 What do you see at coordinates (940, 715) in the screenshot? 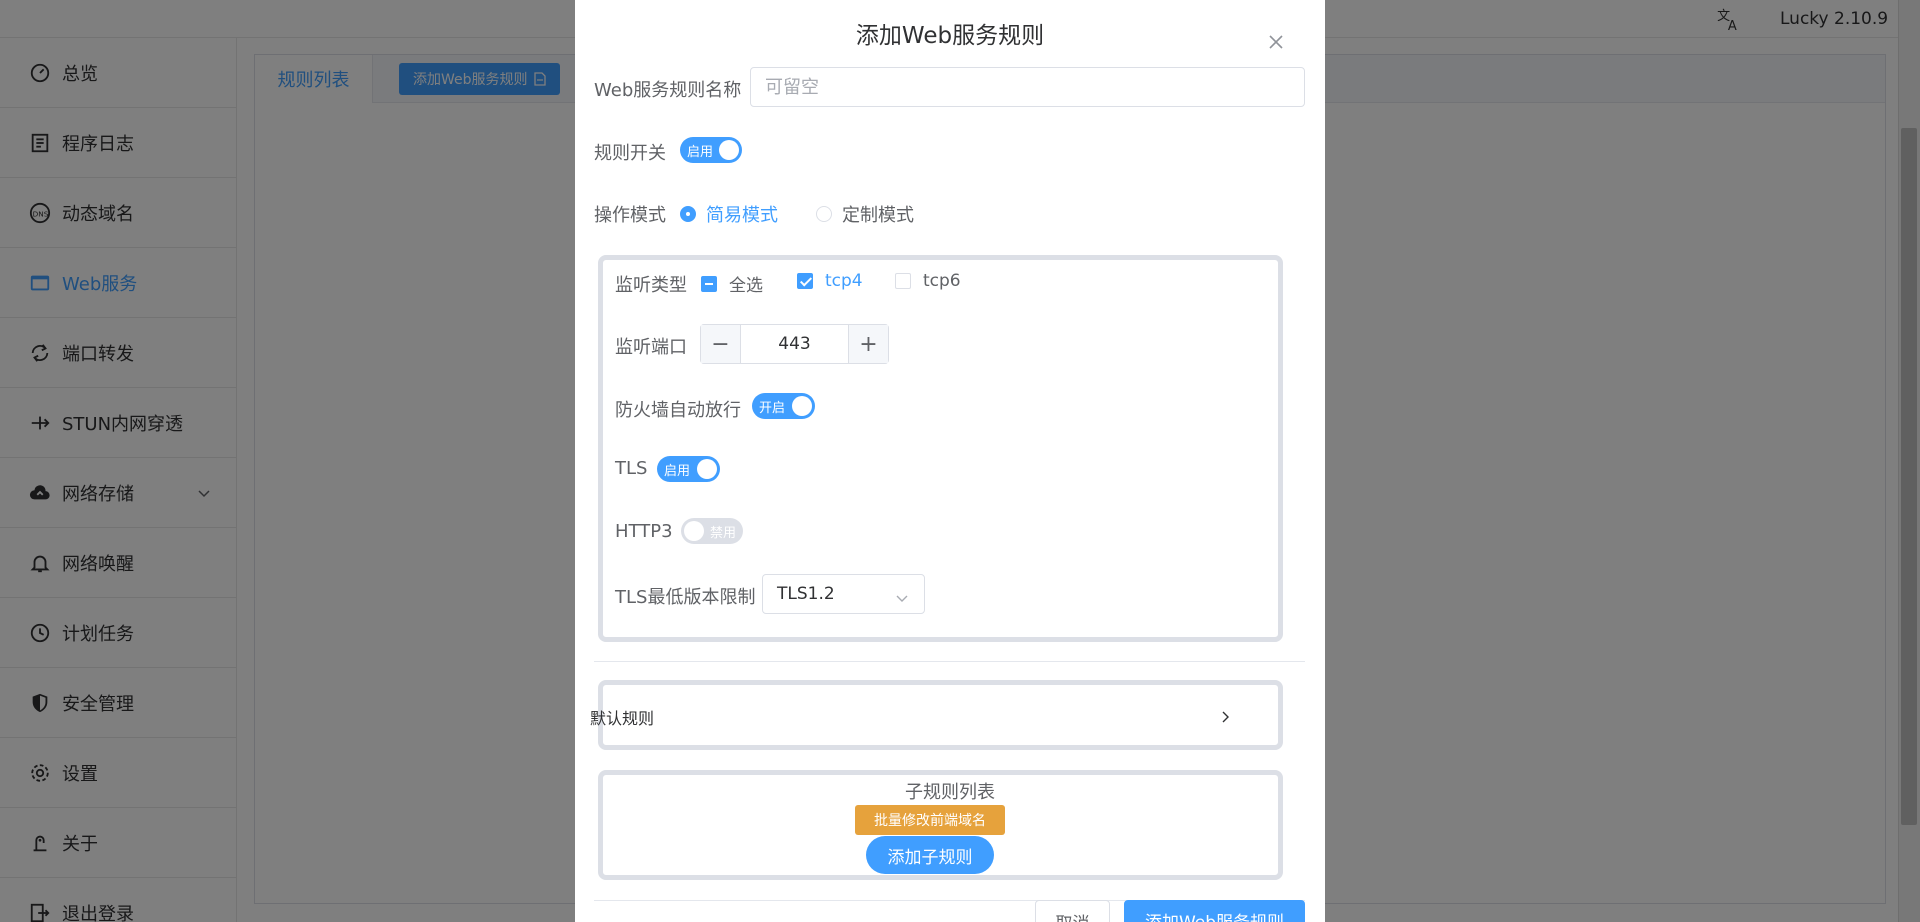
I see `default-rule-collapse` at bounding box center [940, 715].